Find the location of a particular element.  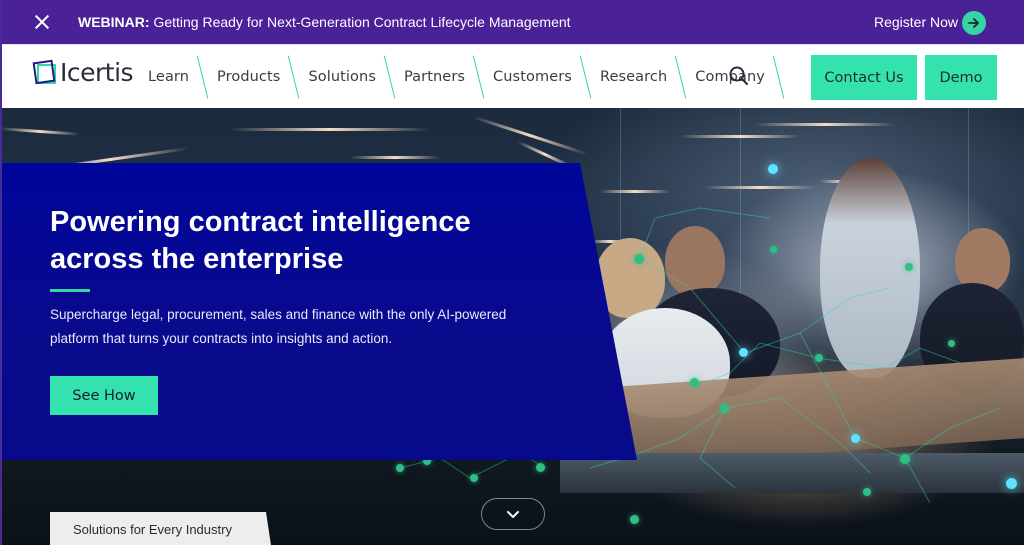

nav-item-products: Products is located at coordinates (248, 77).